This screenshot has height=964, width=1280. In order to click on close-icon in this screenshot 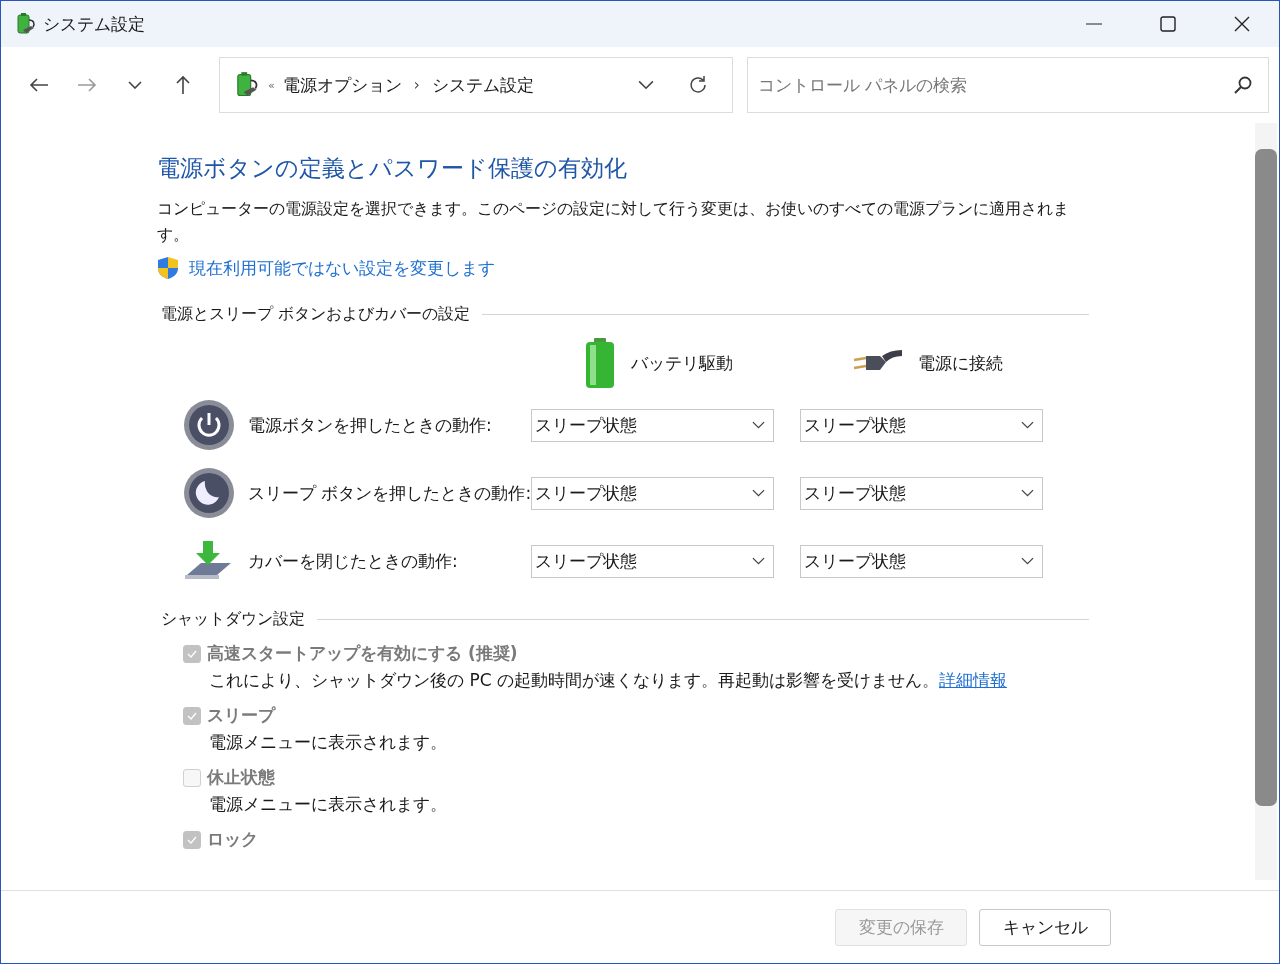, I will do `click(1242, 24)`.